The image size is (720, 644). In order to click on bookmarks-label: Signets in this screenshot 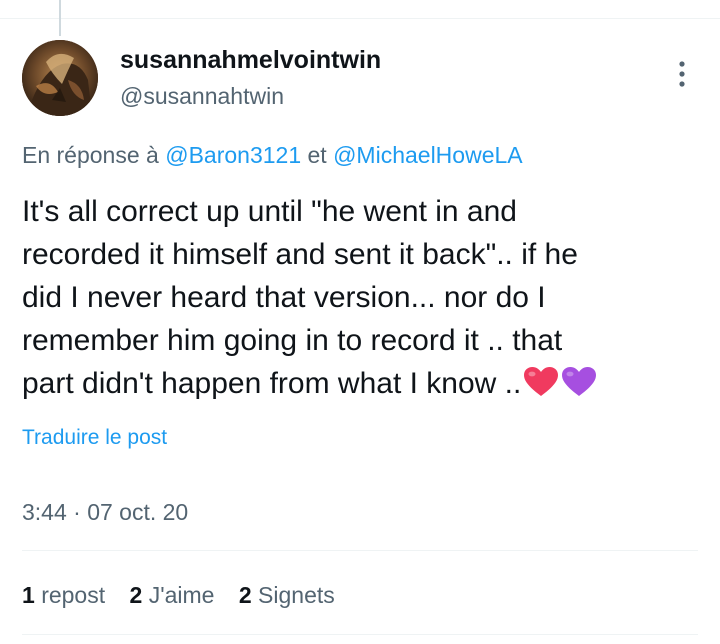, I will do `click(296, 595)`.